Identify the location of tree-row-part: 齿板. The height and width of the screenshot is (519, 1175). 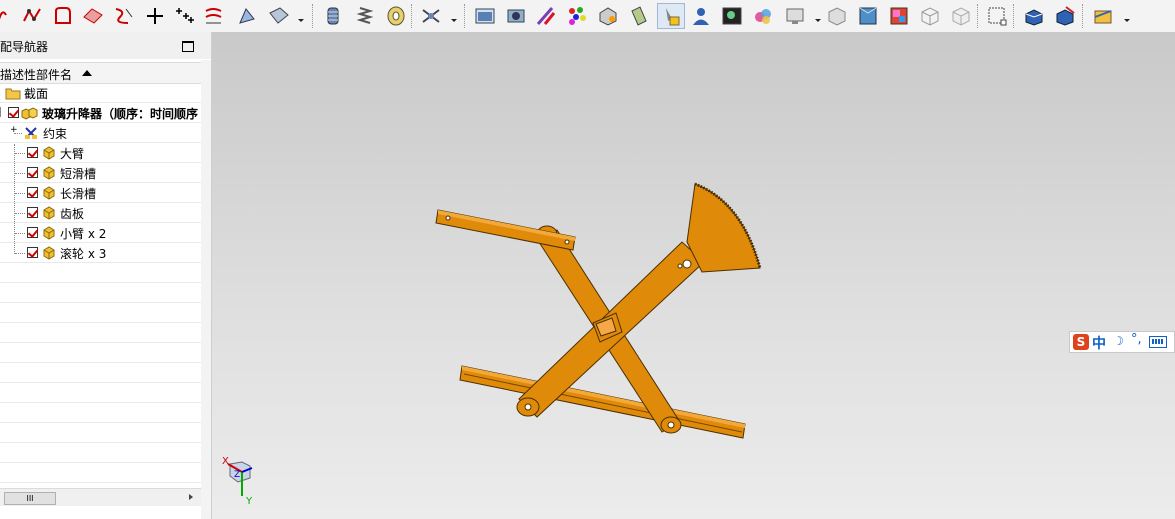
(100, 213).